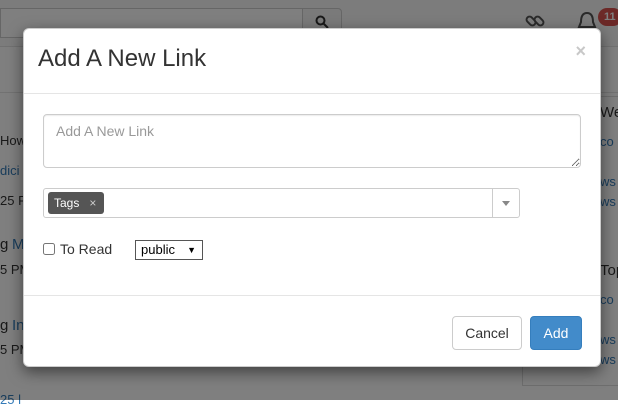 The width and height of the screenshot is (618, 407). What do you see at coordinates (67, 203) in the screenshot?
I see `tag-label: Tags` at bounding box center [67, 203].